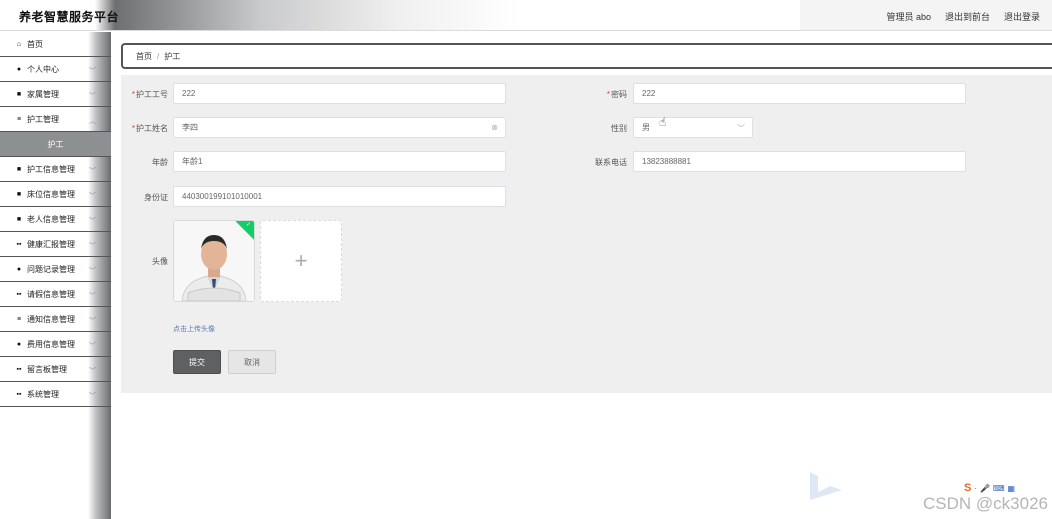 The image size is (1052, 519). I want to click on check-icon: ✓, so click(248, 225).